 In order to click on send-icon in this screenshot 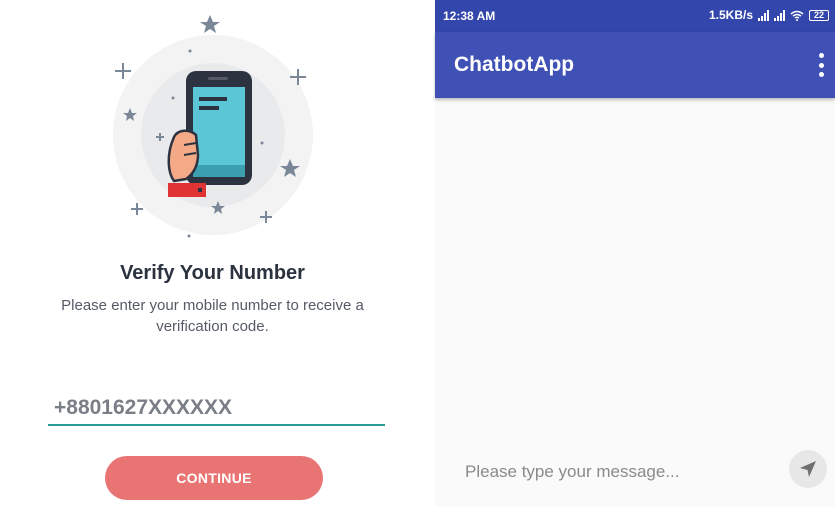, I will do `click(808, 469)`.